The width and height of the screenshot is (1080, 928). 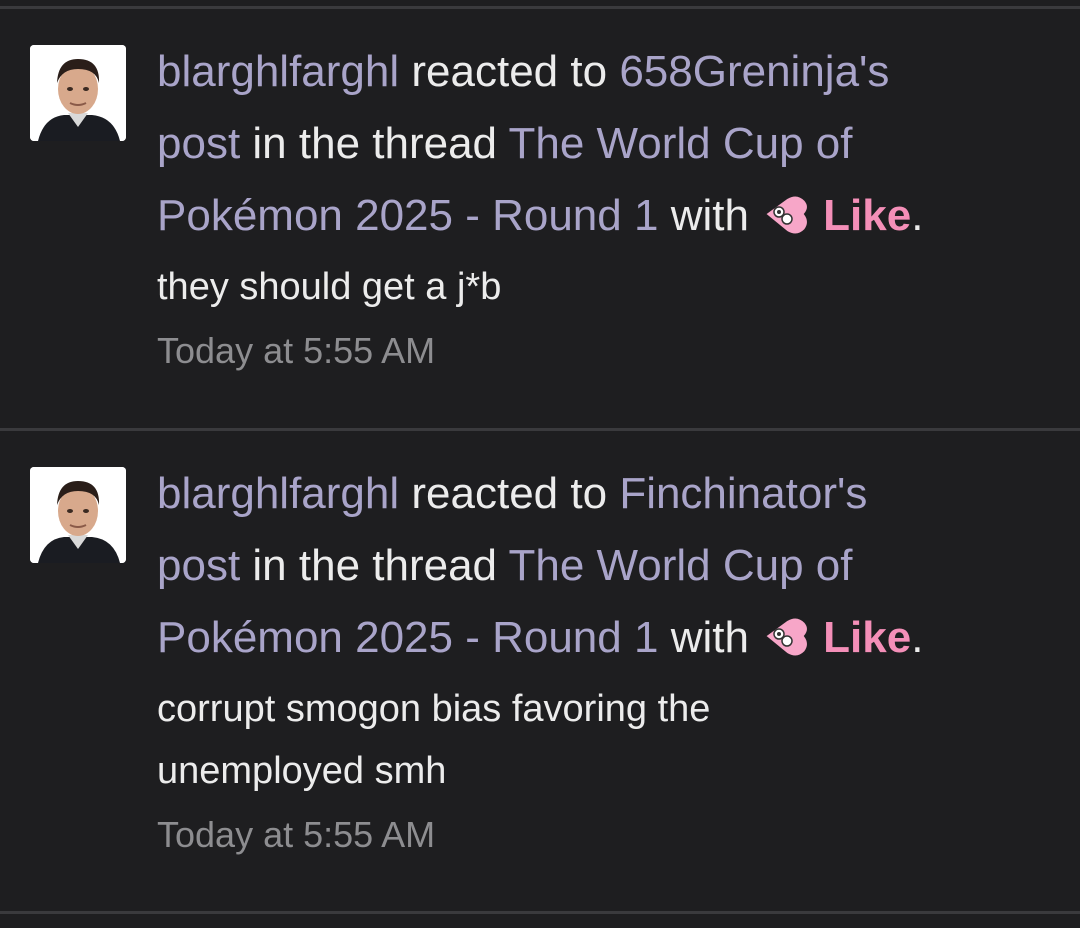 I want to click on target-user-link: 658Greninja's, so click(x=754, y=71).